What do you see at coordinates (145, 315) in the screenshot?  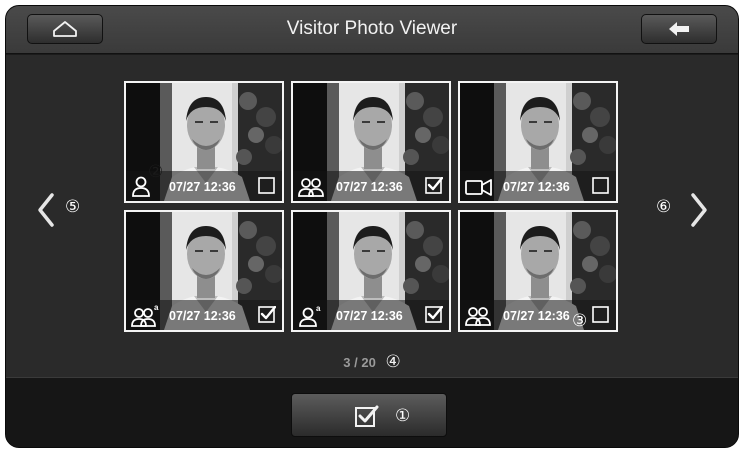 I see `two-persons-auto-icon: a` at bounding box center [145, 315].